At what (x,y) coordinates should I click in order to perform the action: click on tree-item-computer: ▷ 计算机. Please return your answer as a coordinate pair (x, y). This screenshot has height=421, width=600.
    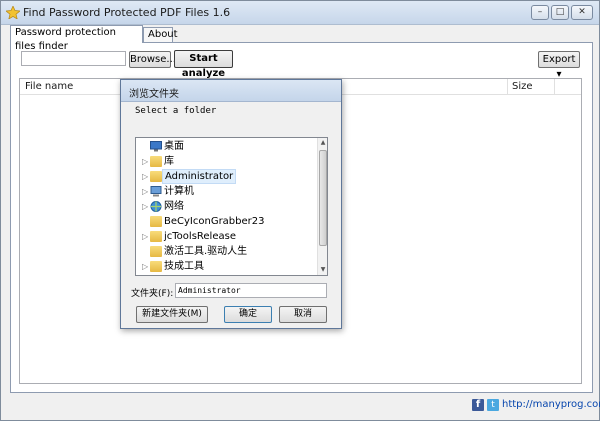
    Looking at the image, I should click on (226, 191).